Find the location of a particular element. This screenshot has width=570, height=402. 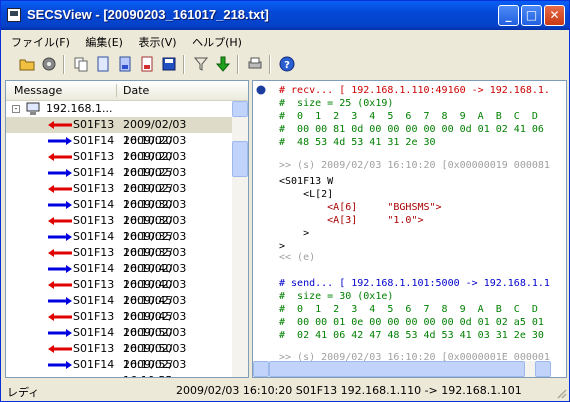

menu-bar: ファイル(F) 編集(E) 表示(V) ヘルプ(H) is located at coordinates (285, 41).